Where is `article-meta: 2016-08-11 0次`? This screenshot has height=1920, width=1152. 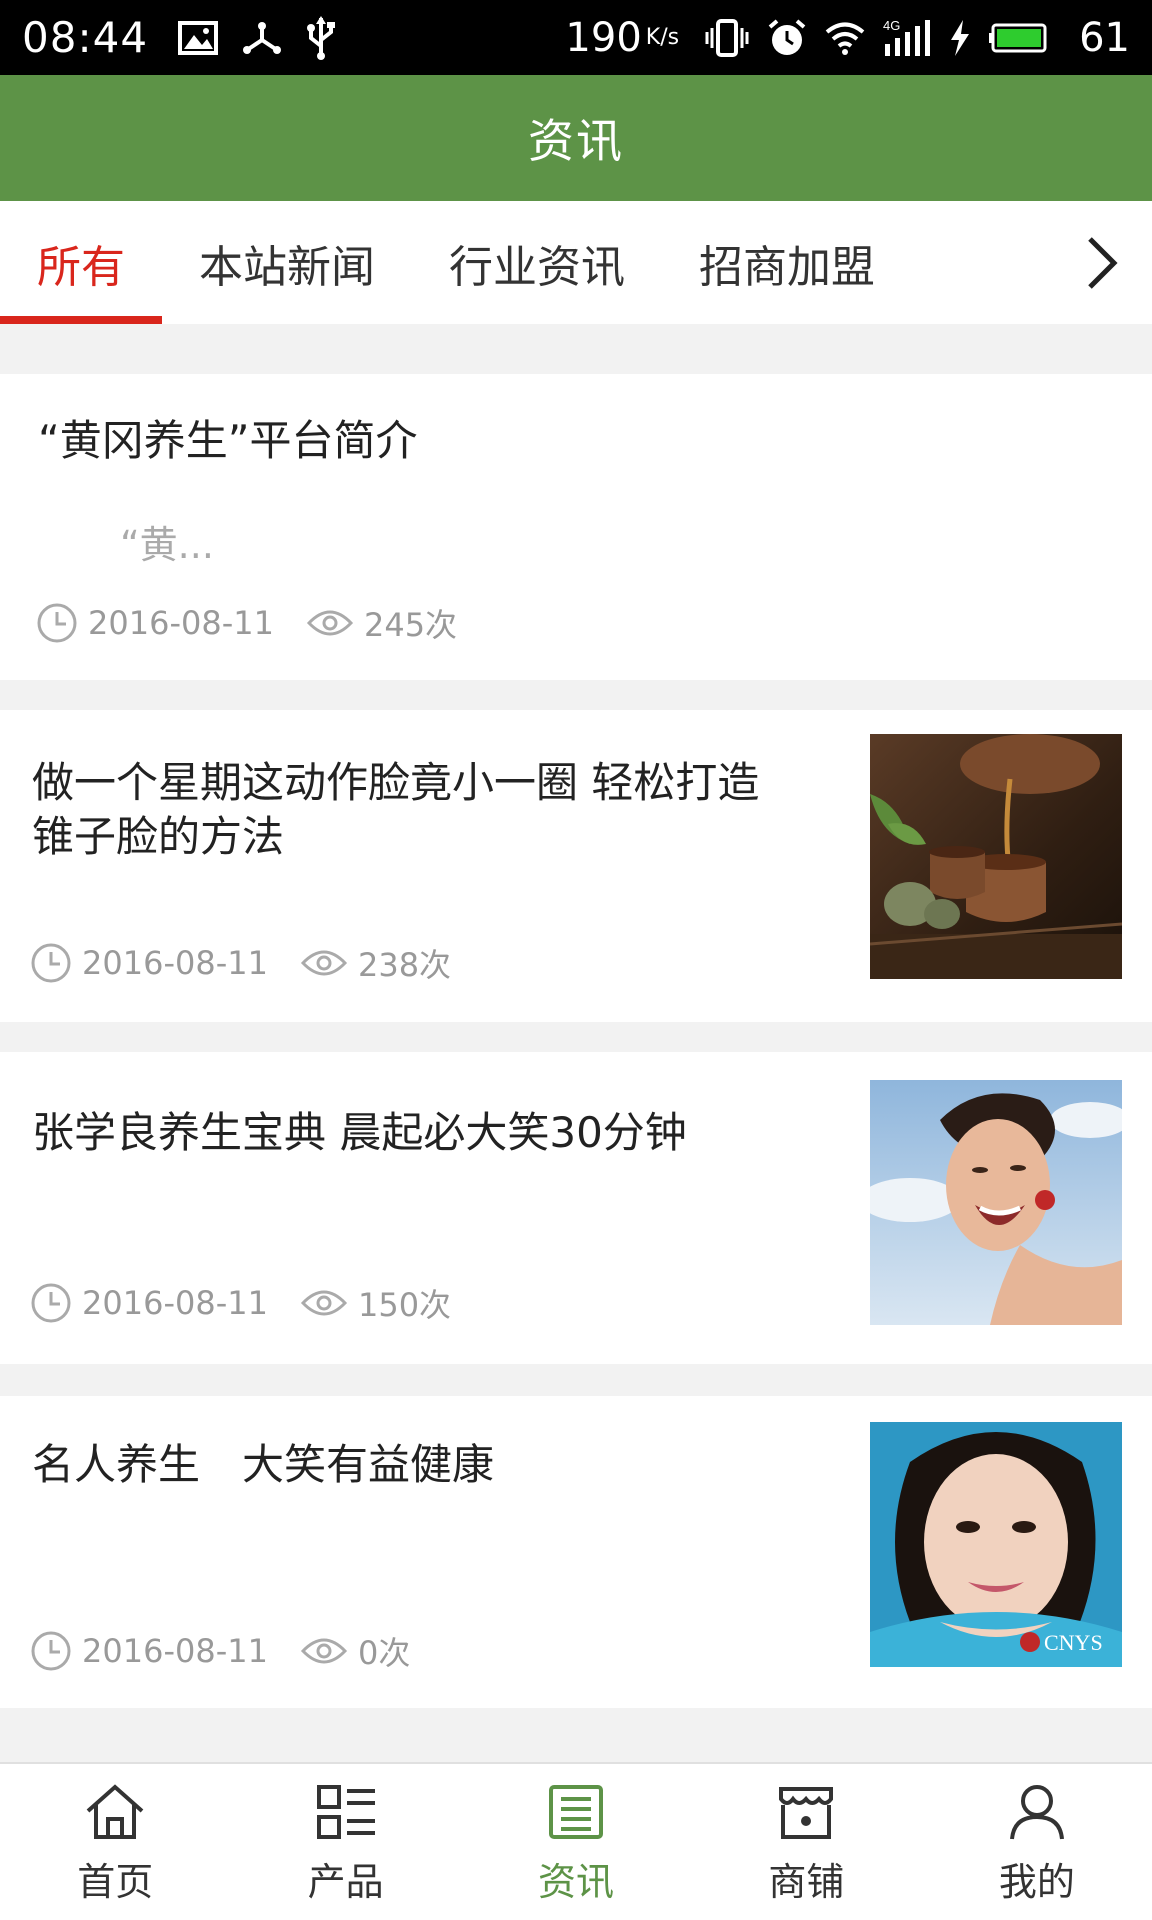
article-meta: 2016-08-11 0次 is located at coordinates (220, 1651).